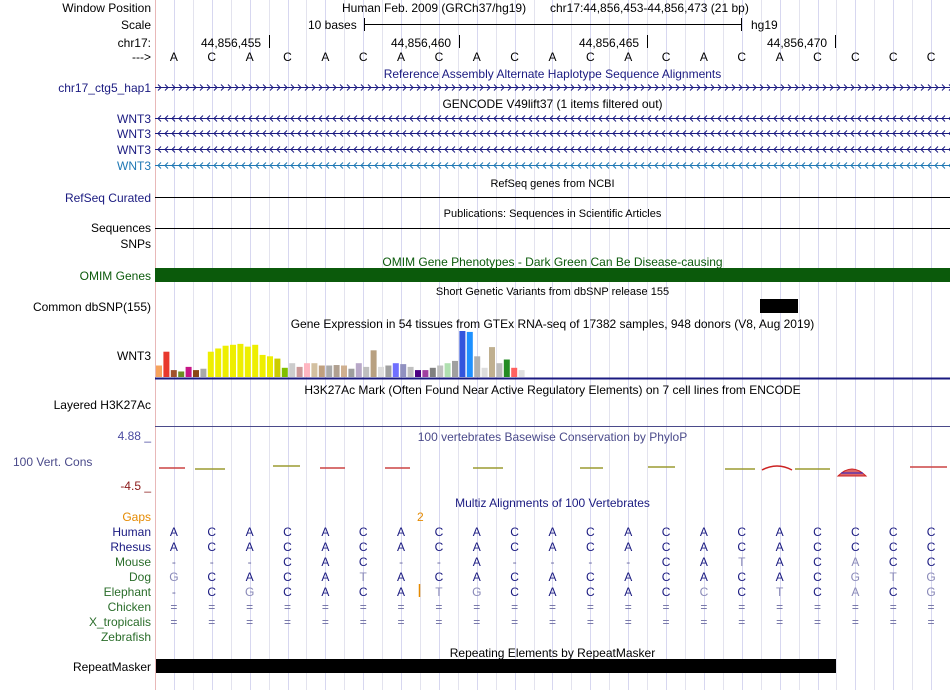 The width and height of the screenshot is (950, 690). I want to click on gencode-label-2: WNT3, so click(134, 134).